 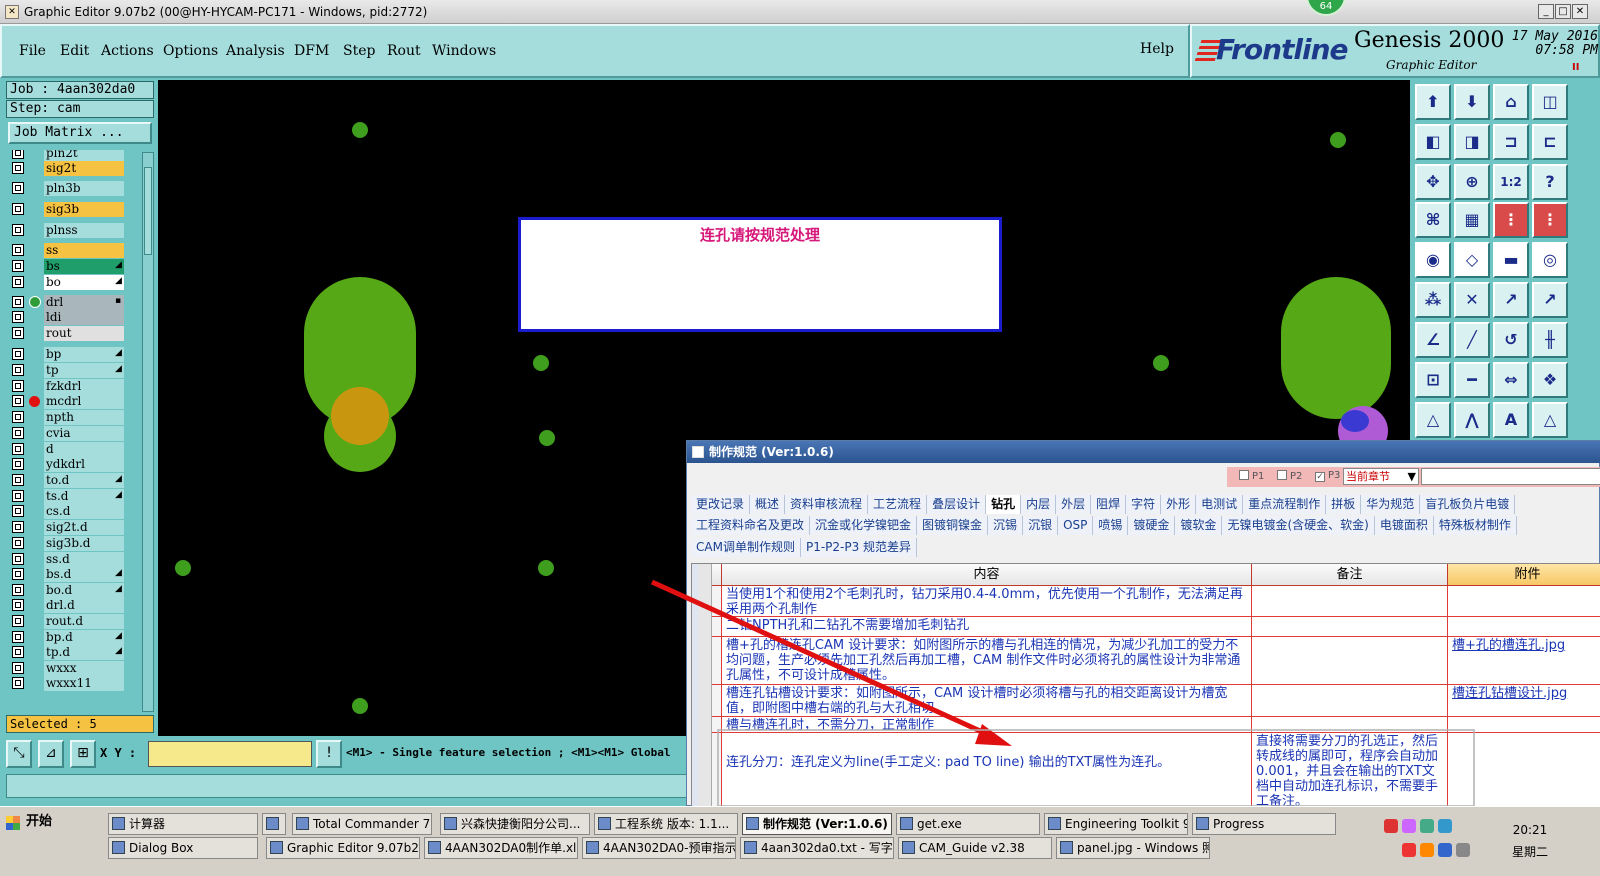 I want to click on tab-item: 概述, so click(x=768, y=504).